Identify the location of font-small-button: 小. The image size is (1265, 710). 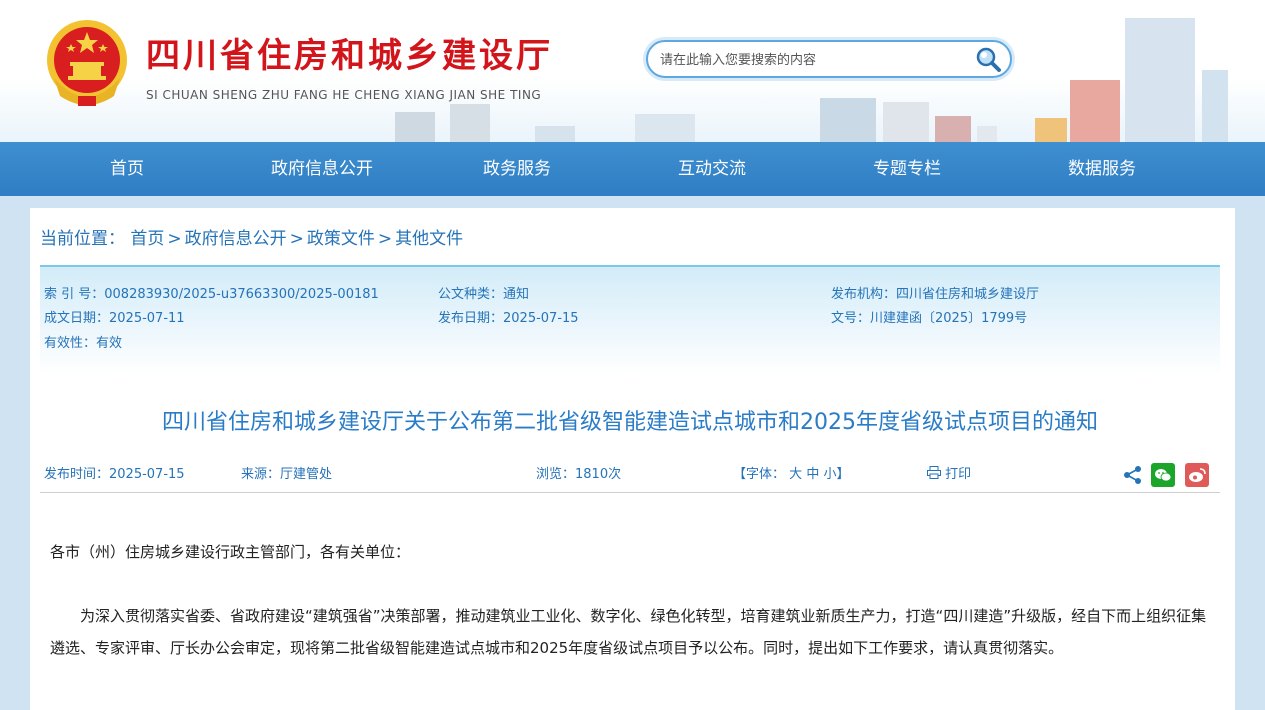
(829, 474).